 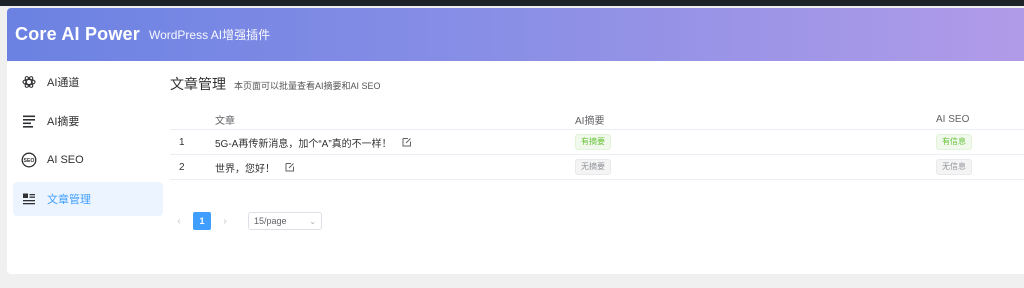 I want to click on page-size-value: 15/page, so click(x=270, y=221).